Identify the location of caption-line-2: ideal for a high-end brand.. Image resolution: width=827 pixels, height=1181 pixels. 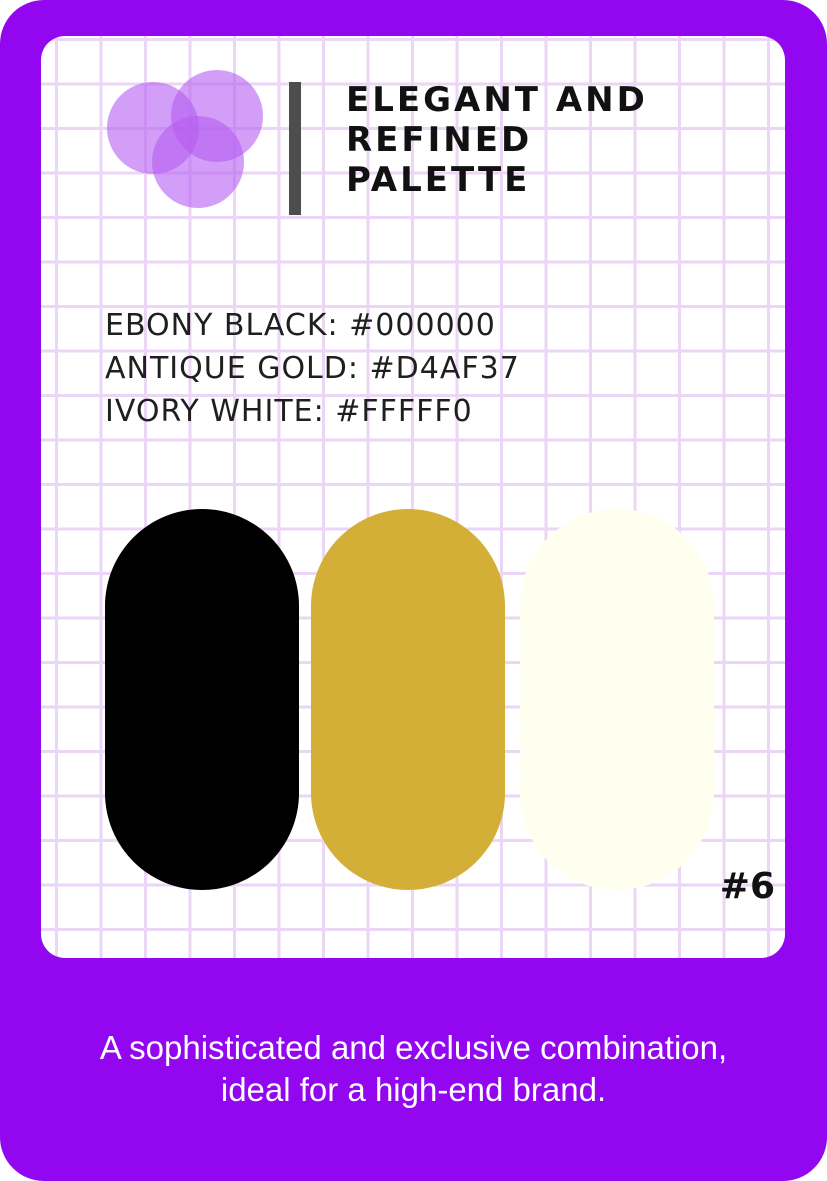
(413, 1089).